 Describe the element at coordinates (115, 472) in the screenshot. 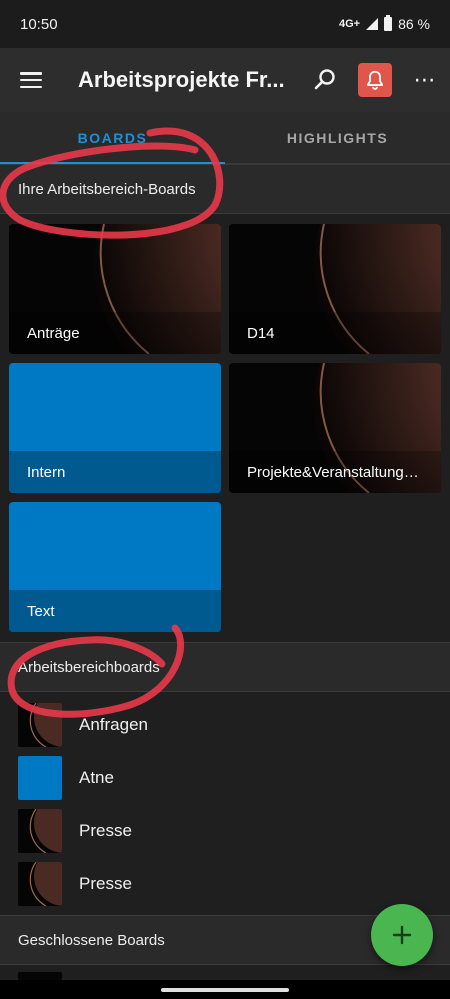

I see `board-card-label: Intern` at that location.